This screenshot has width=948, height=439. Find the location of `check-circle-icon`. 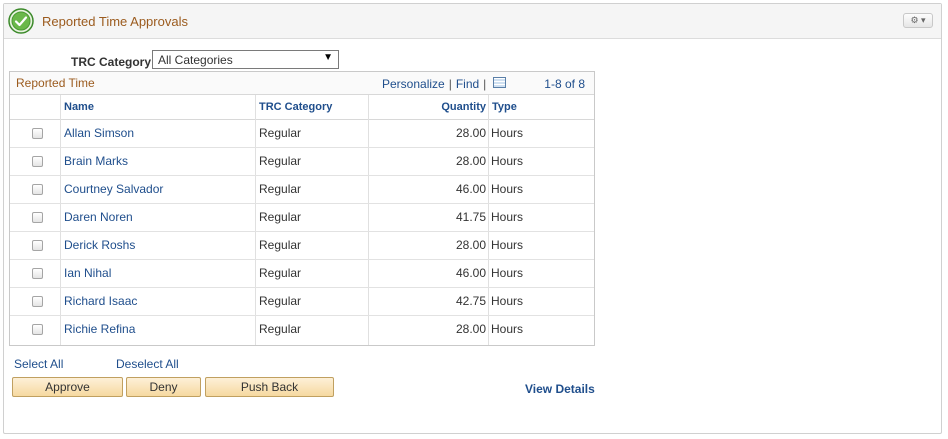

check-circle-icon is located at coordinates (21, 21).